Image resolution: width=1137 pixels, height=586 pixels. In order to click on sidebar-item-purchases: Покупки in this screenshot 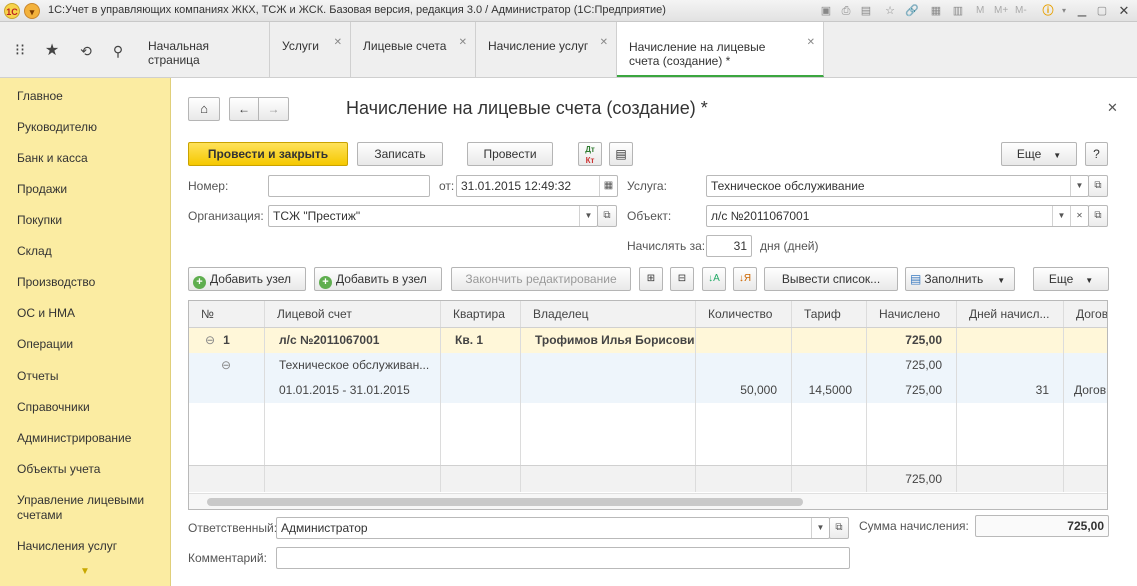, I will do `click(92, 220)`.